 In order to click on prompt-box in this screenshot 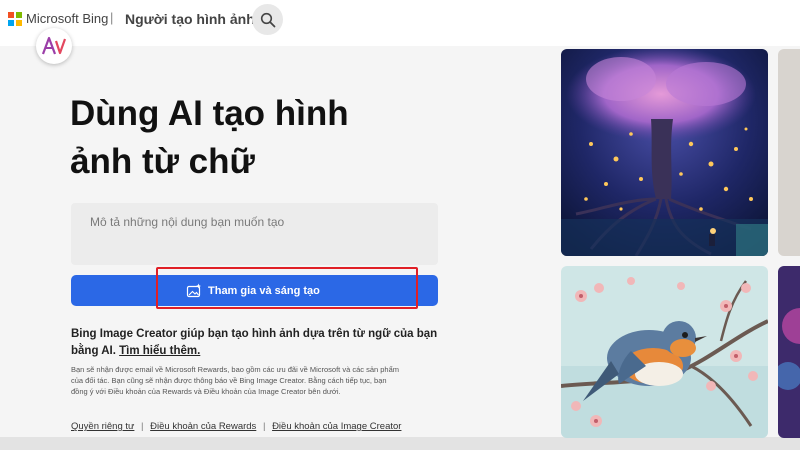, I will do `click(254, 234)`.